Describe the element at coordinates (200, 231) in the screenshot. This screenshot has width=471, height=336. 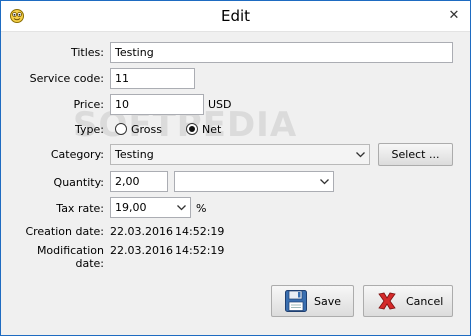
I see `creation-time-value: 14:52:19` at that location.